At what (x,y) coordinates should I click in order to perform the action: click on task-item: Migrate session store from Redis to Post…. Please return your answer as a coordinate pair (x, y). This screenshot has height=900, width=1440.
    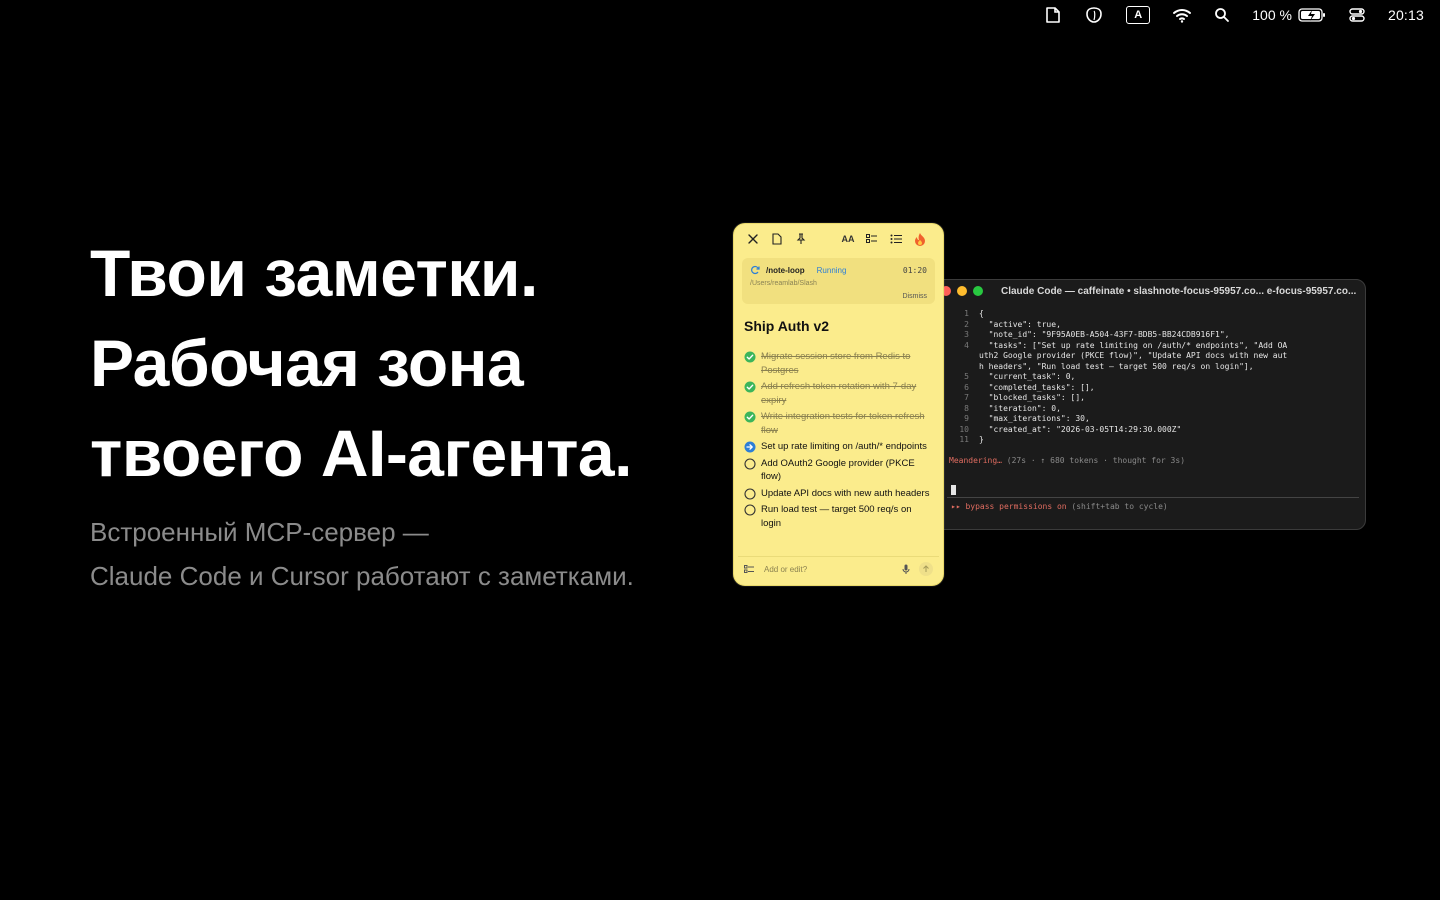
    Looking at the image, I should click on (843, 363).